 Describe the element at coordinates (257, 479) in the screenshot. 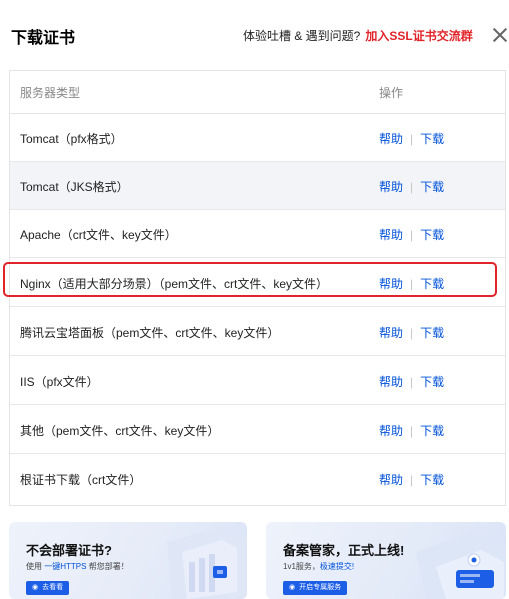

I see `table-row: 根证书下载（crt文件） 帮助 | 下载` at that location.